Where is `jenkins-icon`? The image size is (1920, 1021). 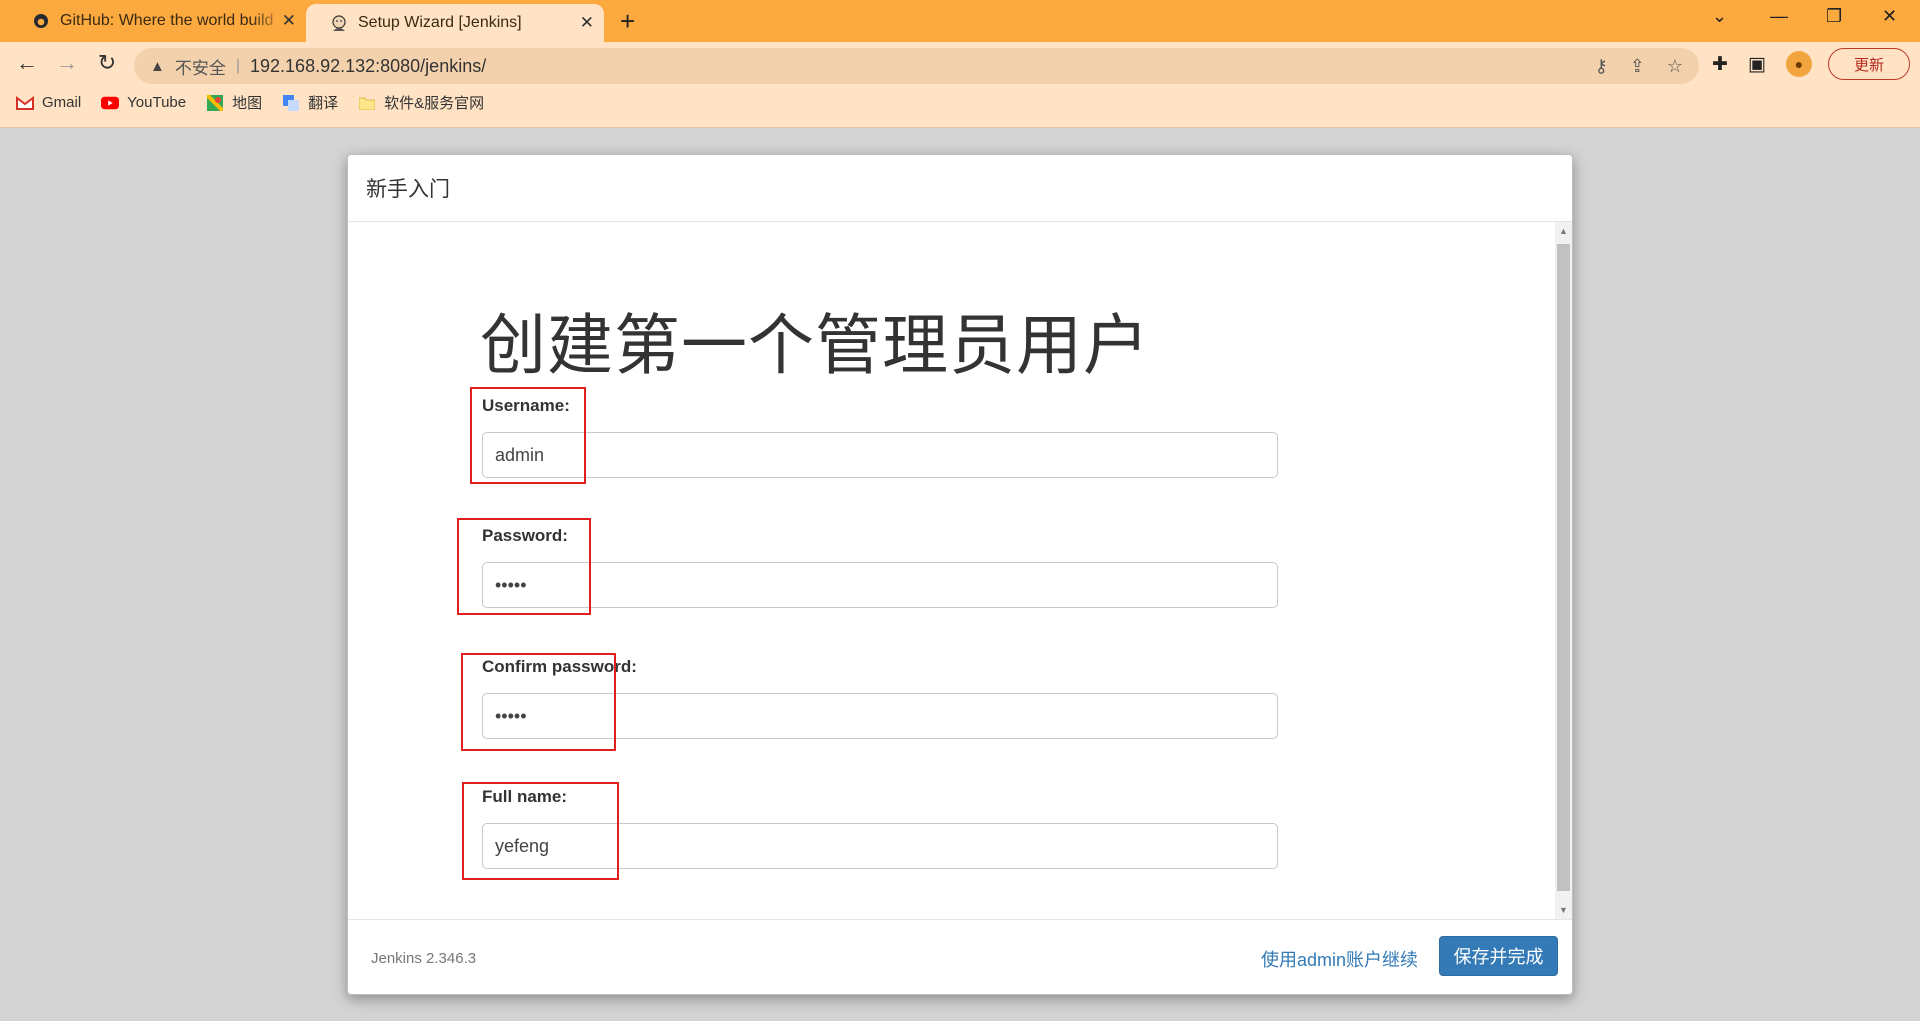
jenkins-icon is located at coordinates (339, 23).